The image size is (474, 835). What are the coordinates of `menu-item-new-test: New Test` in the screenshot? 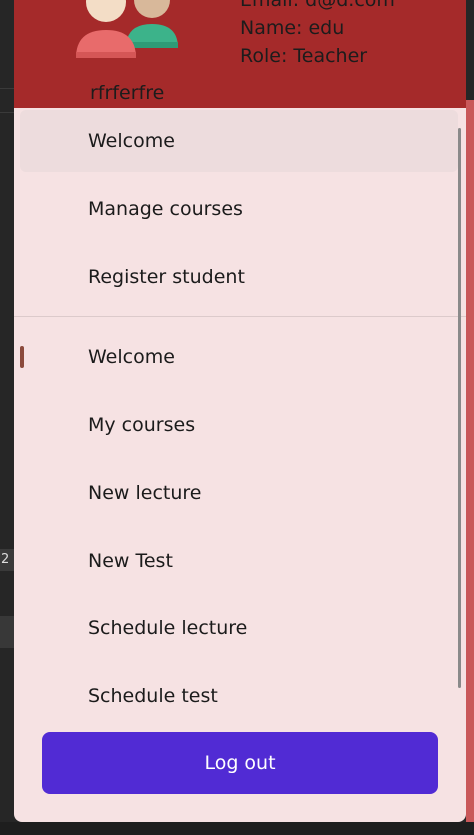 It's located at (239, 561).